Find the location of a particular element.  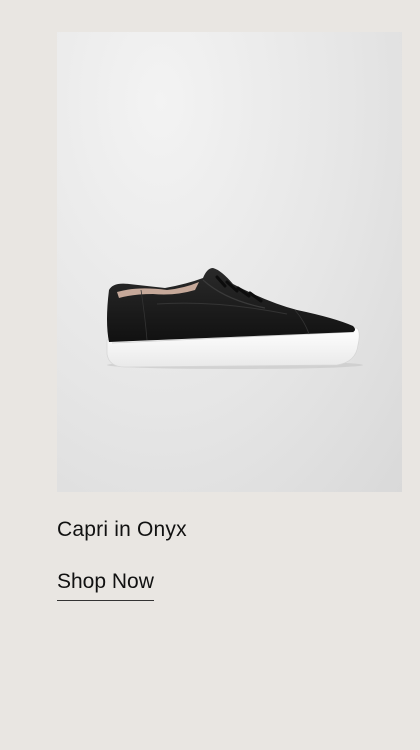

sneaker-illustration is located at coordinates (234, 318).